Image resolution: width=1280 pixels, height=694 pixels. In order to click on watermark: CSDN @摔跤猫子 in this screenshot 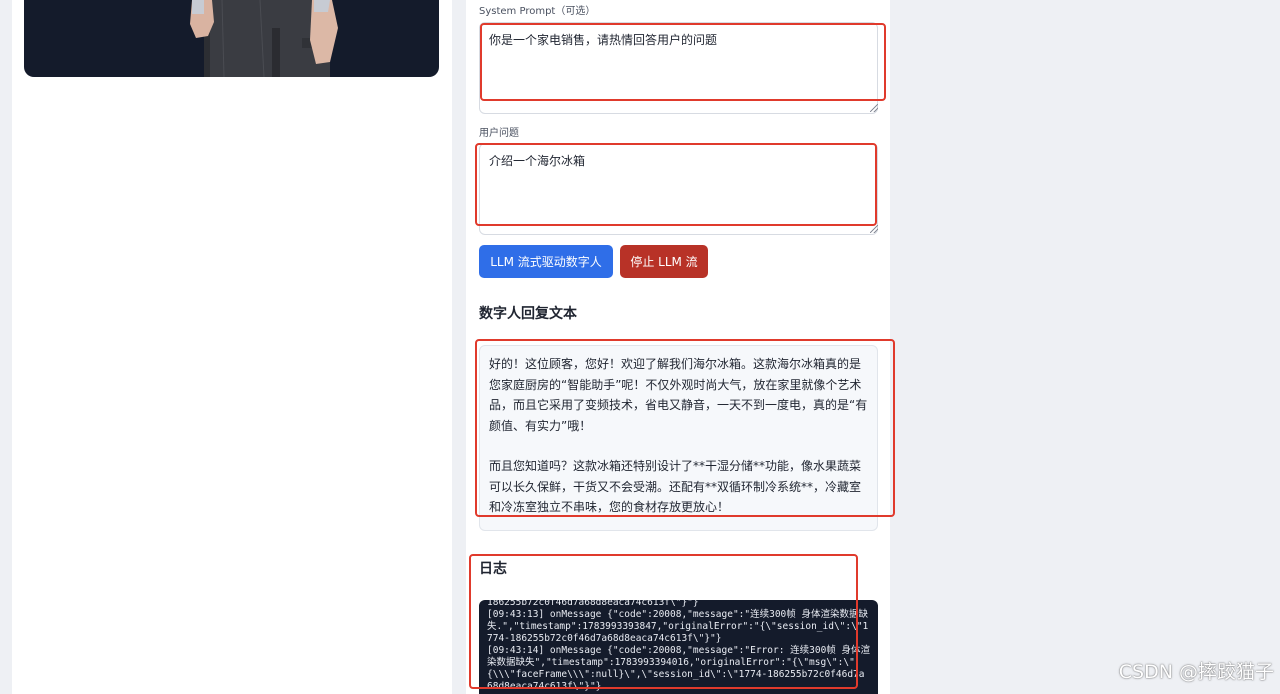, I will do `click(1196, 672)`.